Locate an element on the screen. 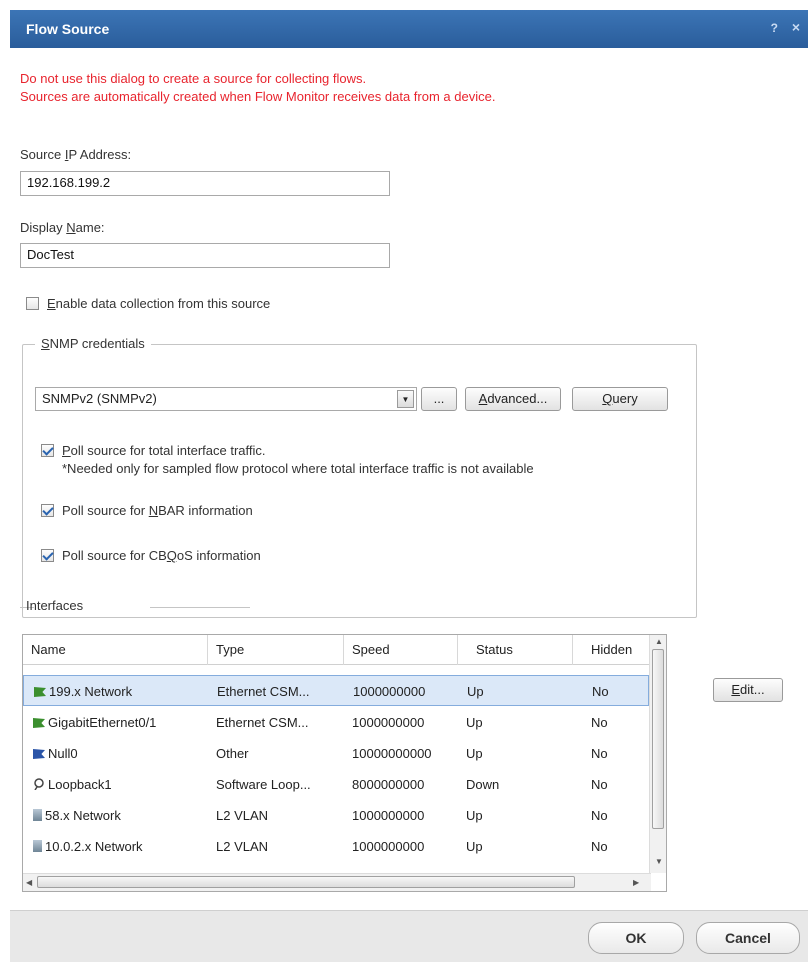  chevron-down-icon: ▼ is located at coordinates (405, 399).